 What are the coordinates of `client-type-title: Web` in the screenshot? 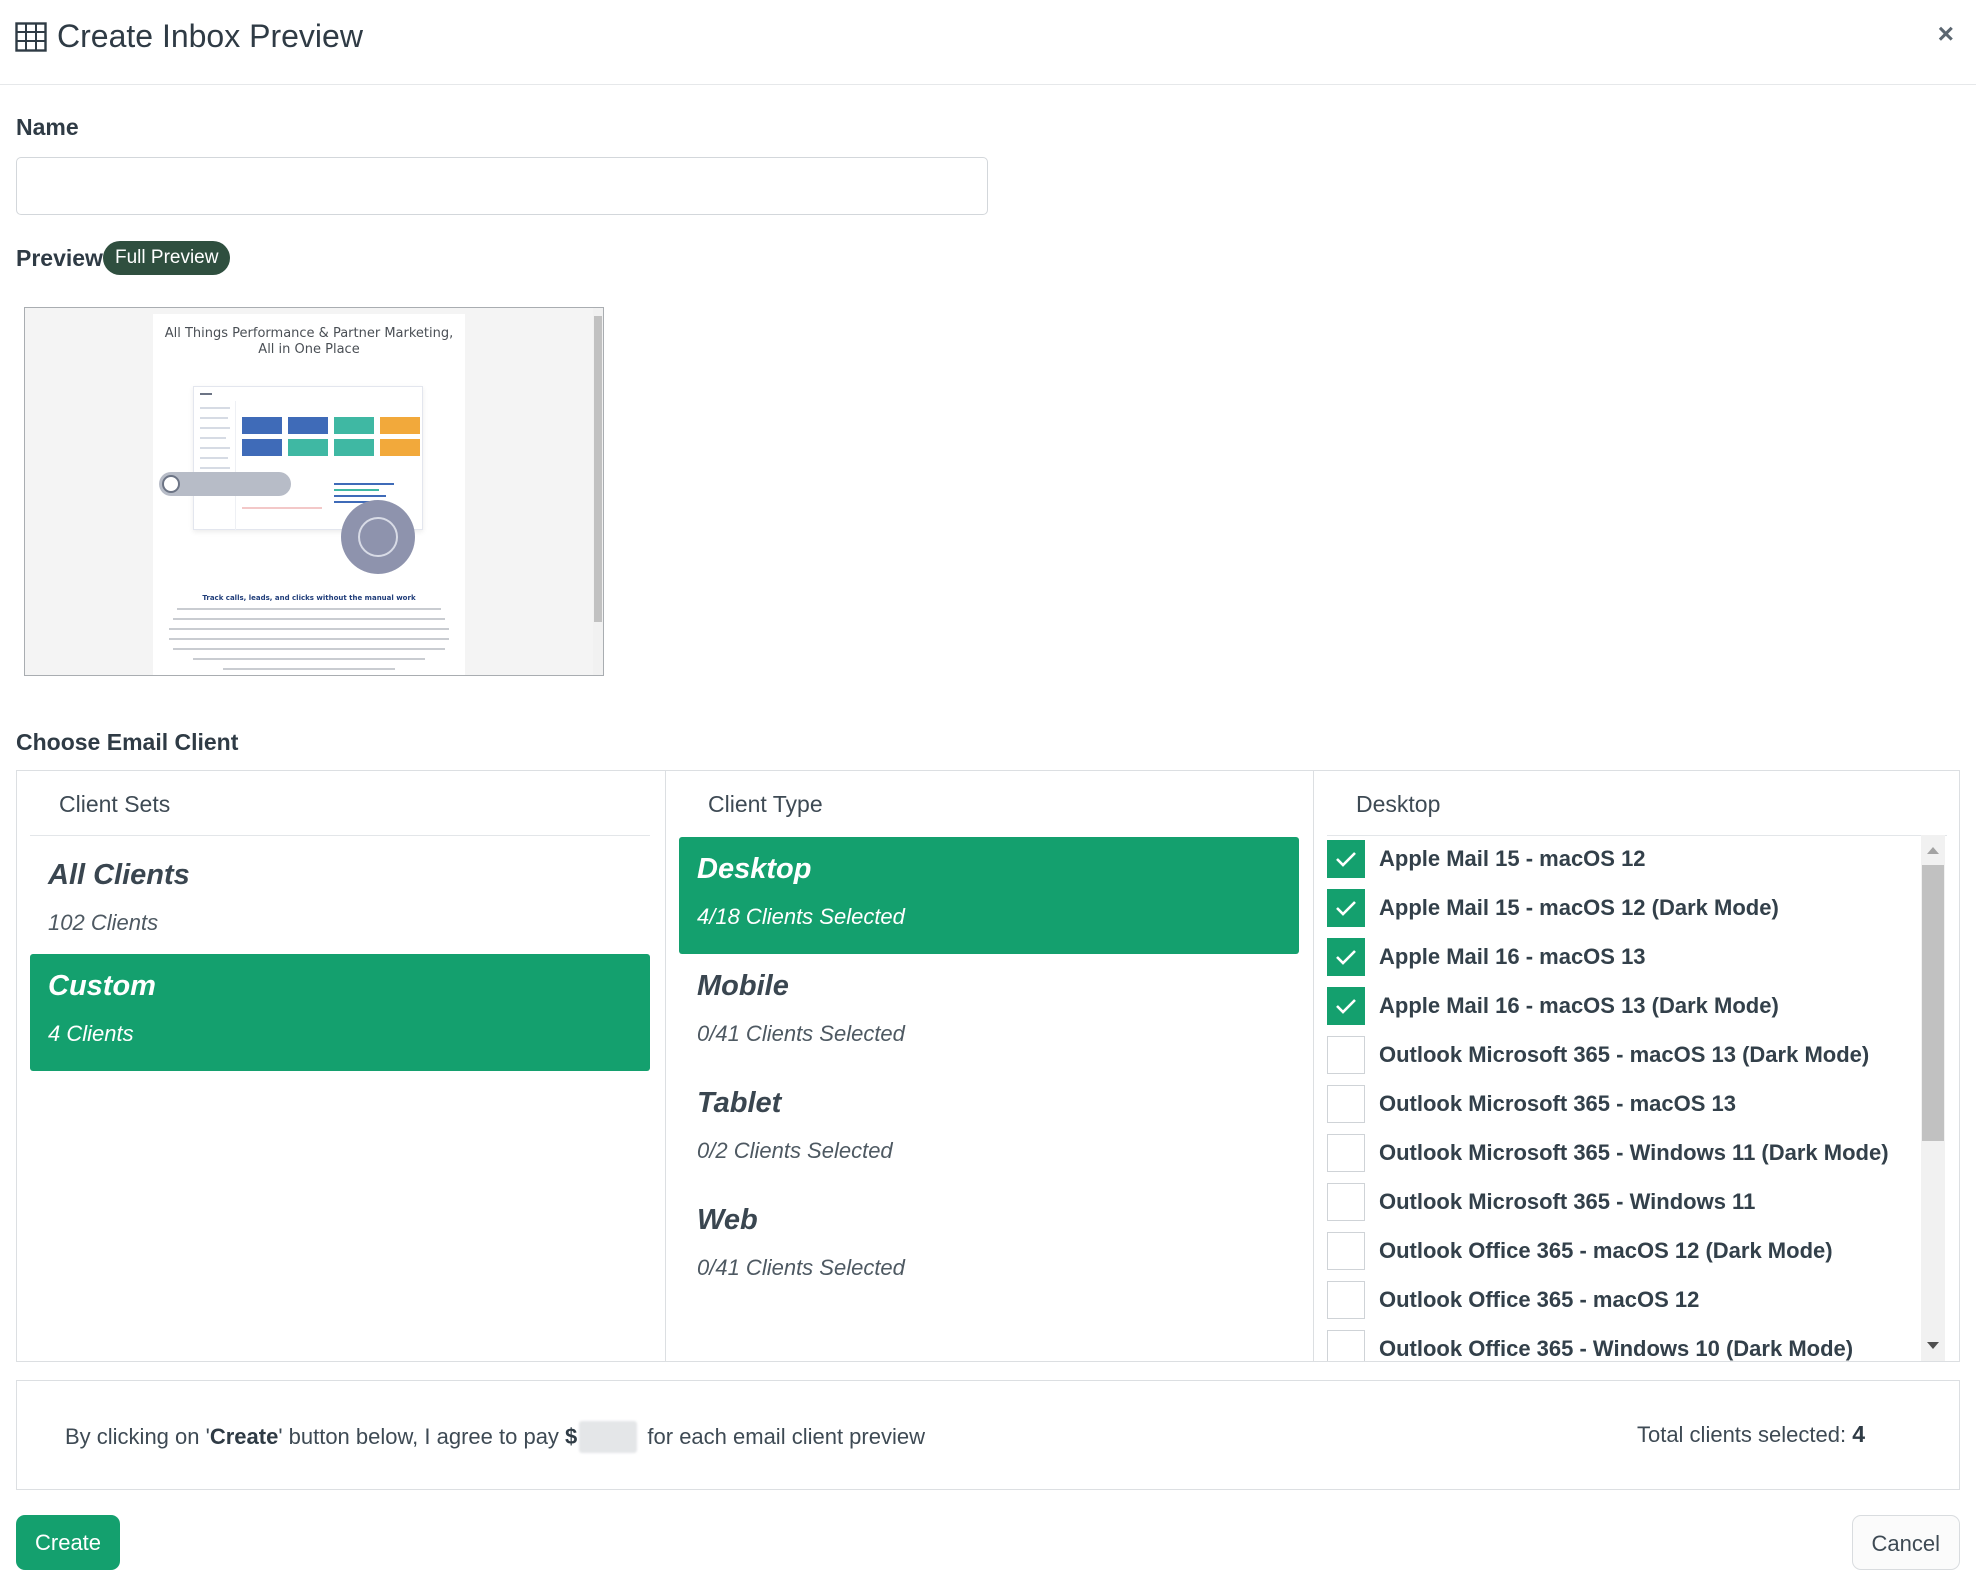 It's located at (727, 1220).